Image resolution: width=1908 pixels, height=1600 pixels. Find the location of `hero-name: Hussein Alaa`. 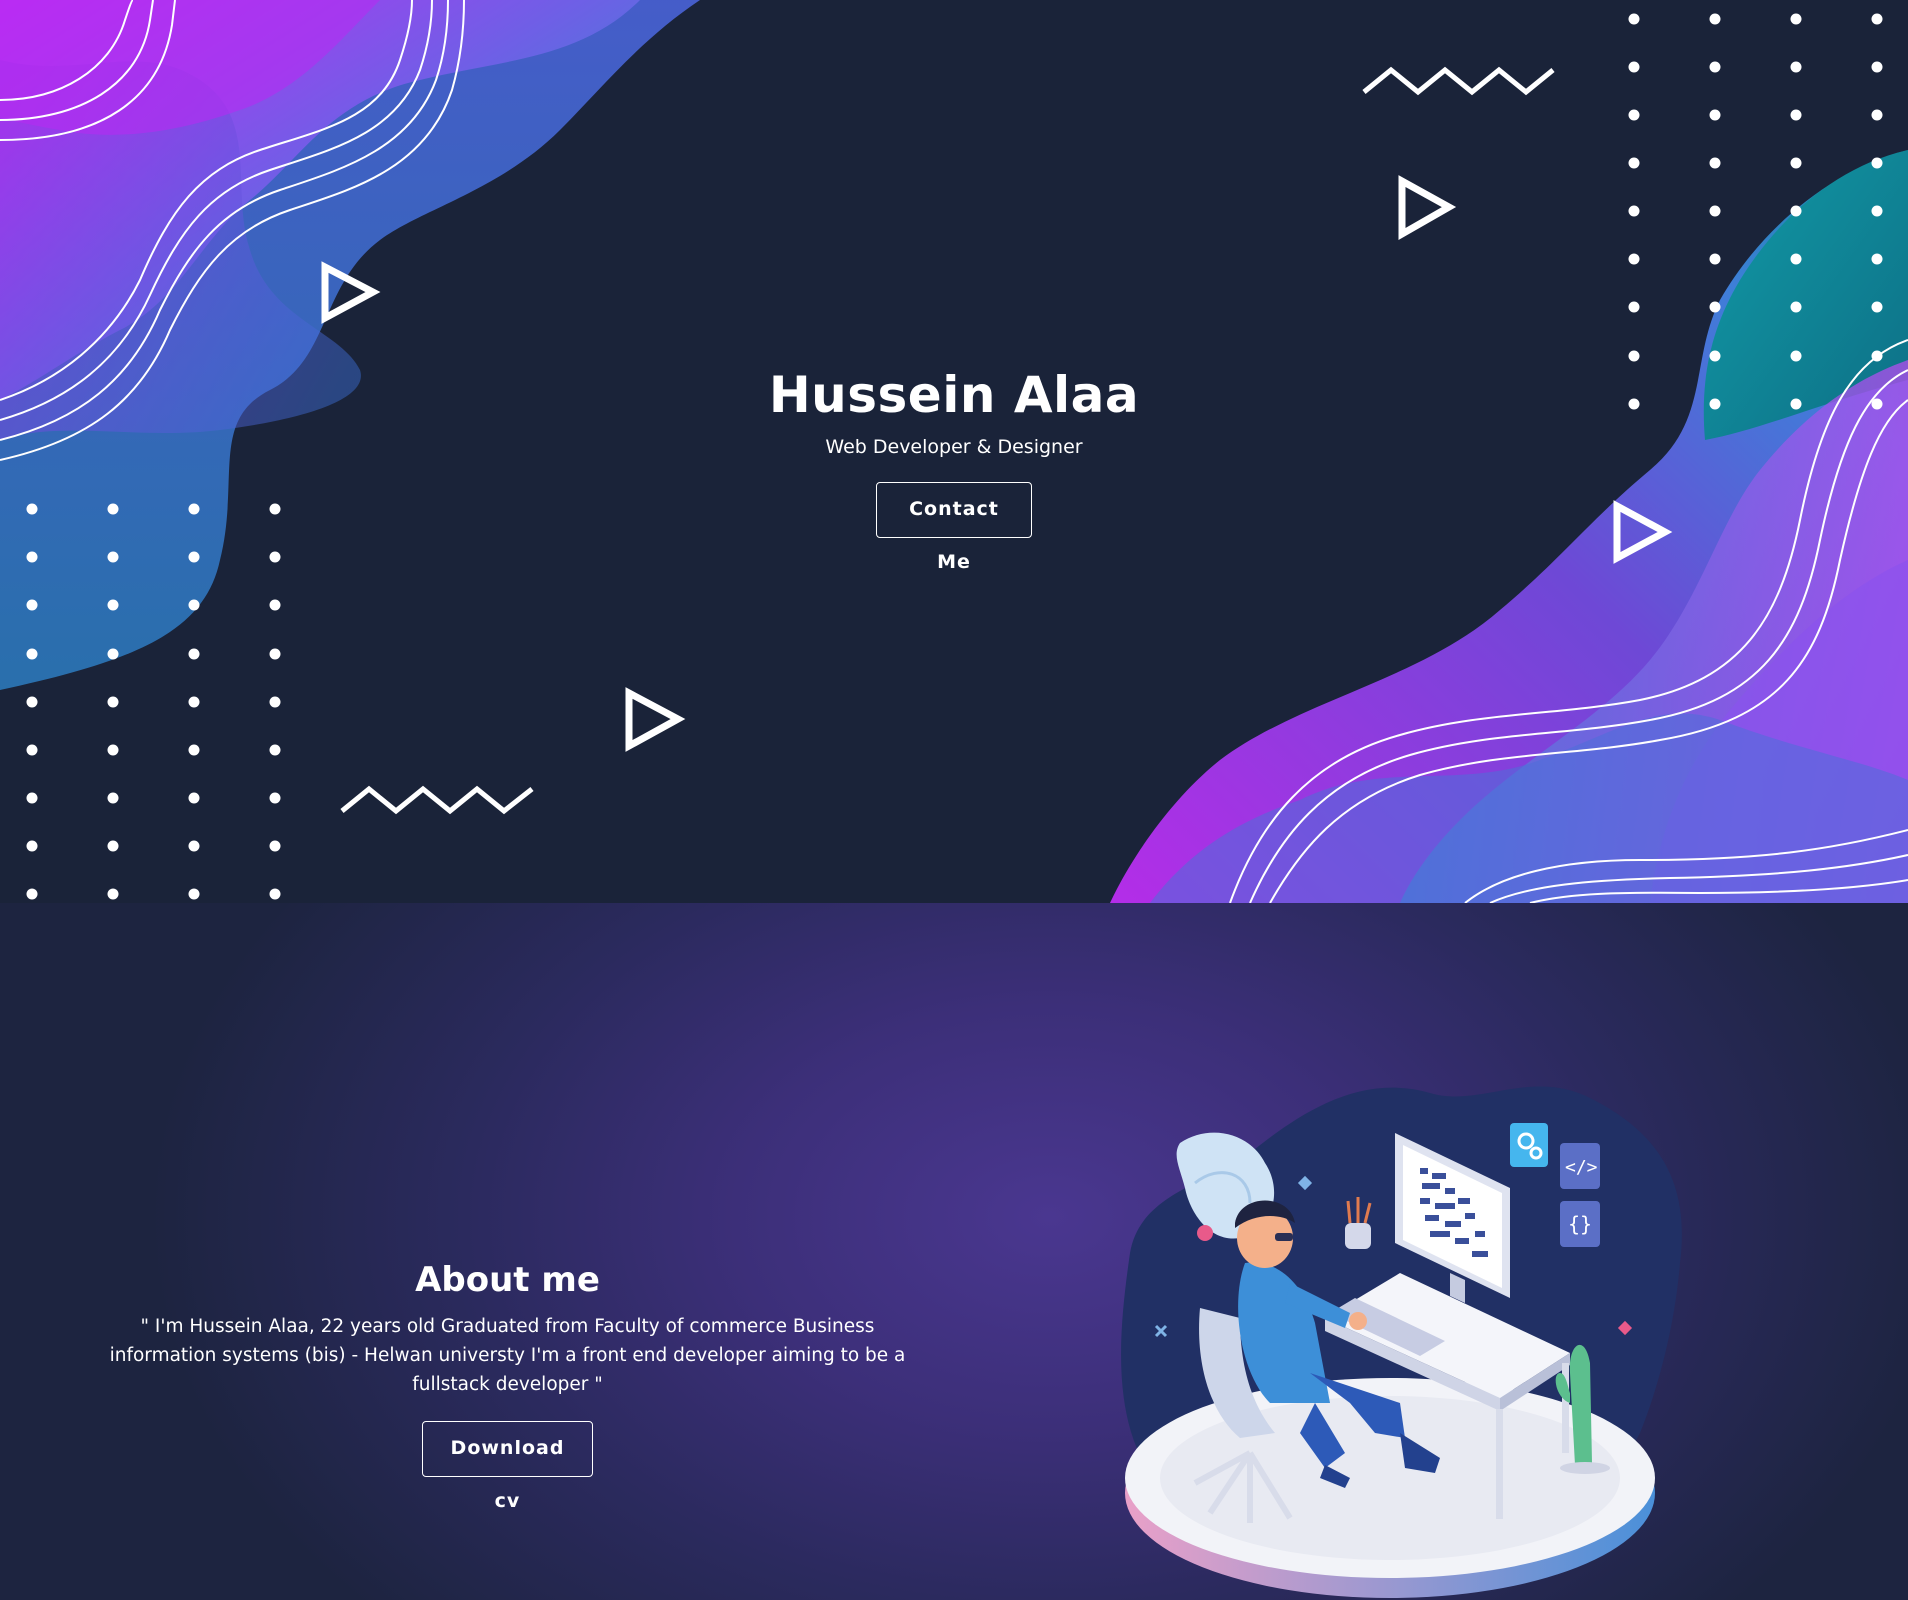

hero-name: Hussein Alaa is located at coordinates (954, 395).